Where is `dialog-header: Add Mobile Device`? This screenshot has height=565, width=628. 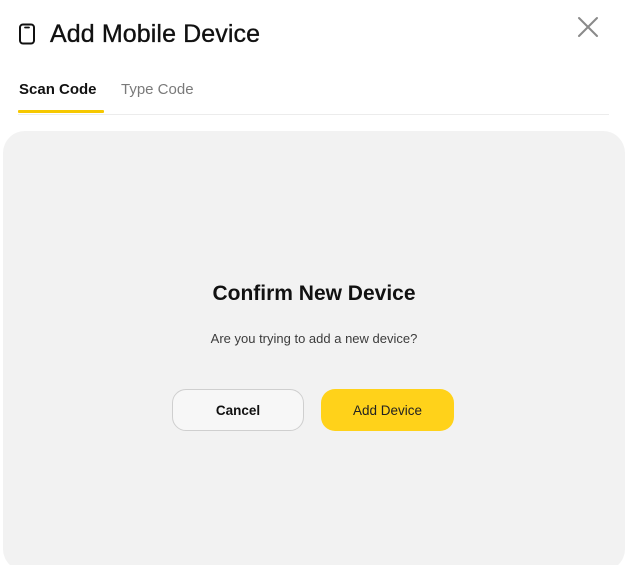 dialog-header: Add Mobile Device is located at coordinates (139, 34).